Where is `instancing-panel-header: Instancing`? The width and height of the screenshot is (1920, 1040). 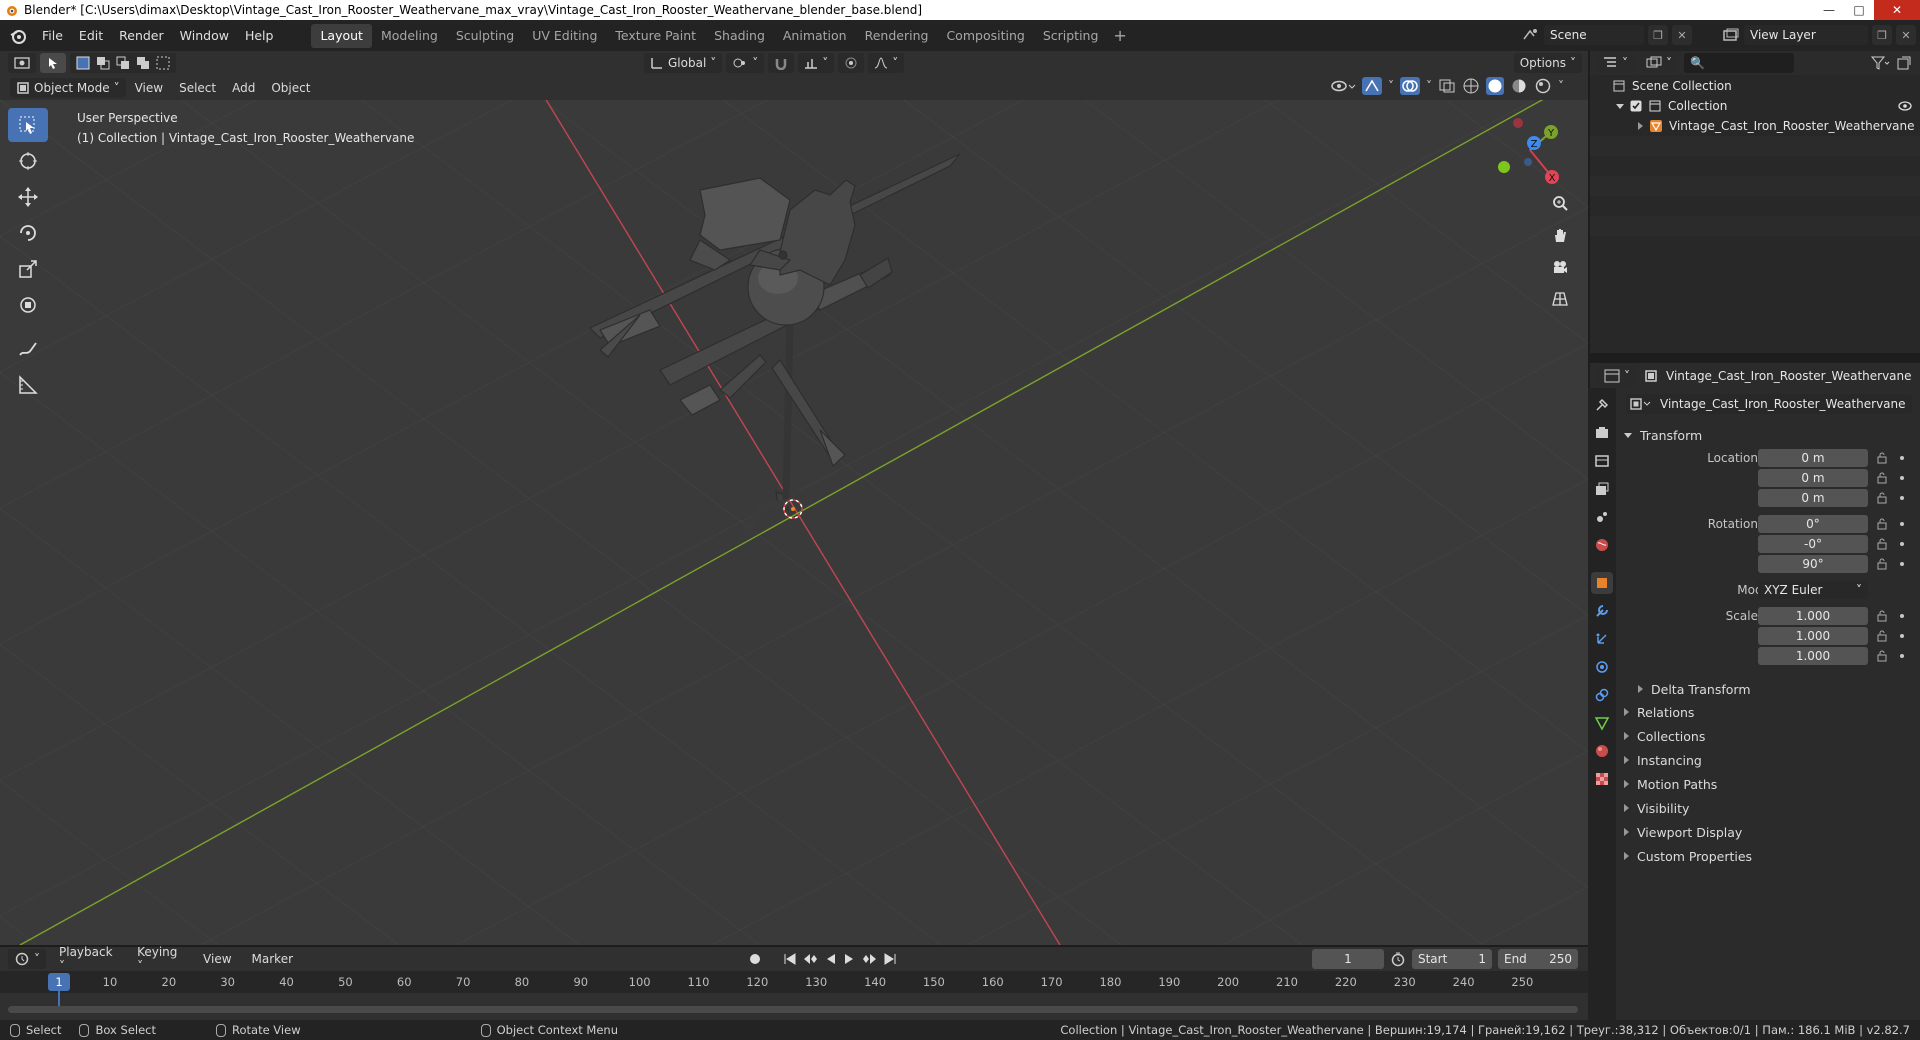
instancing-panel-header: Instancing is located at coordinates (1663, 760).